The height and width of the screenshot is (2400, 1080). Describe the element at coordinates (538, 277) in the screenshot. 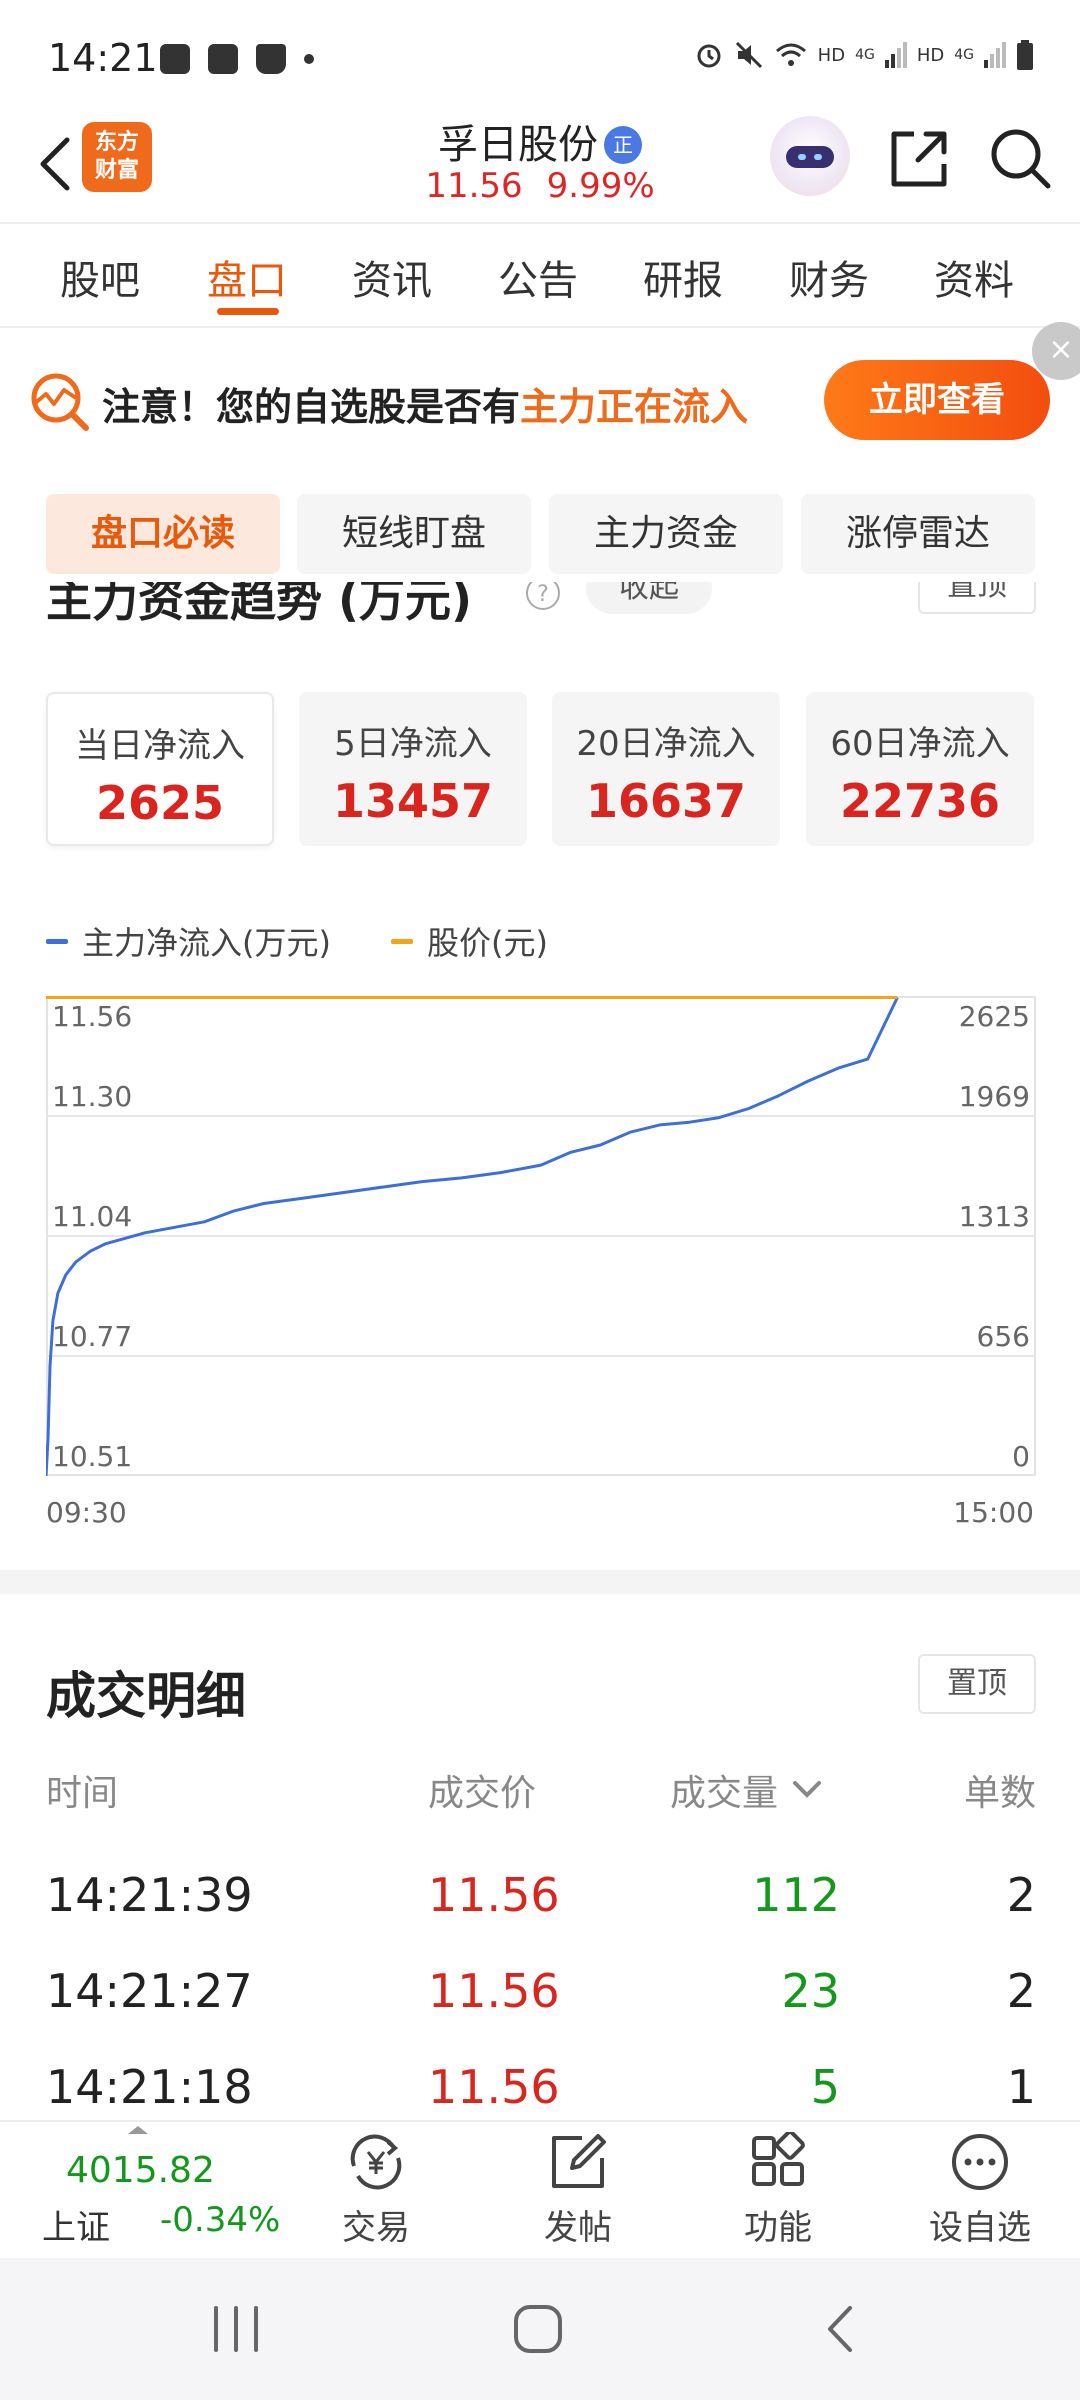

I see `tab-announcements: 公告` at that location.